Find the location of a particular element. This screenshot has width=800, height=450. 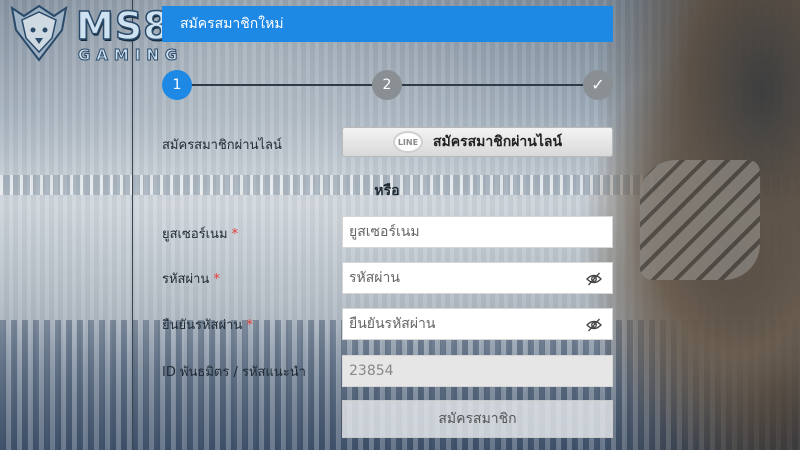

lion-crest-icon is located at coordinates (39, 33).